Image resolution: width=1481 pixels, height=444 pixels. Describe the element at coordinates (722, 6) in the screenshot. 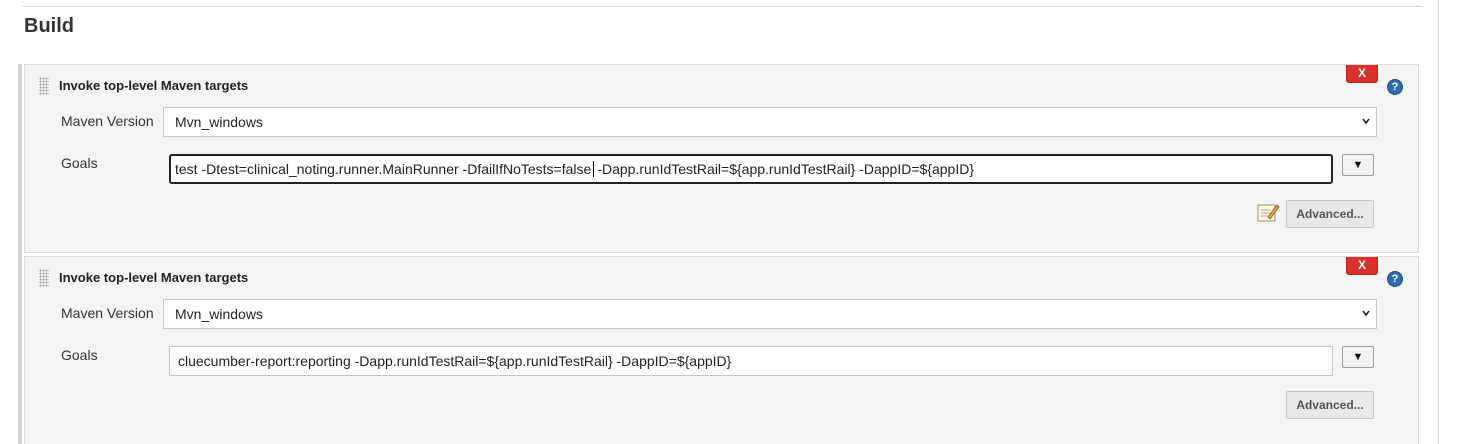

I see `section-divider` at that location.